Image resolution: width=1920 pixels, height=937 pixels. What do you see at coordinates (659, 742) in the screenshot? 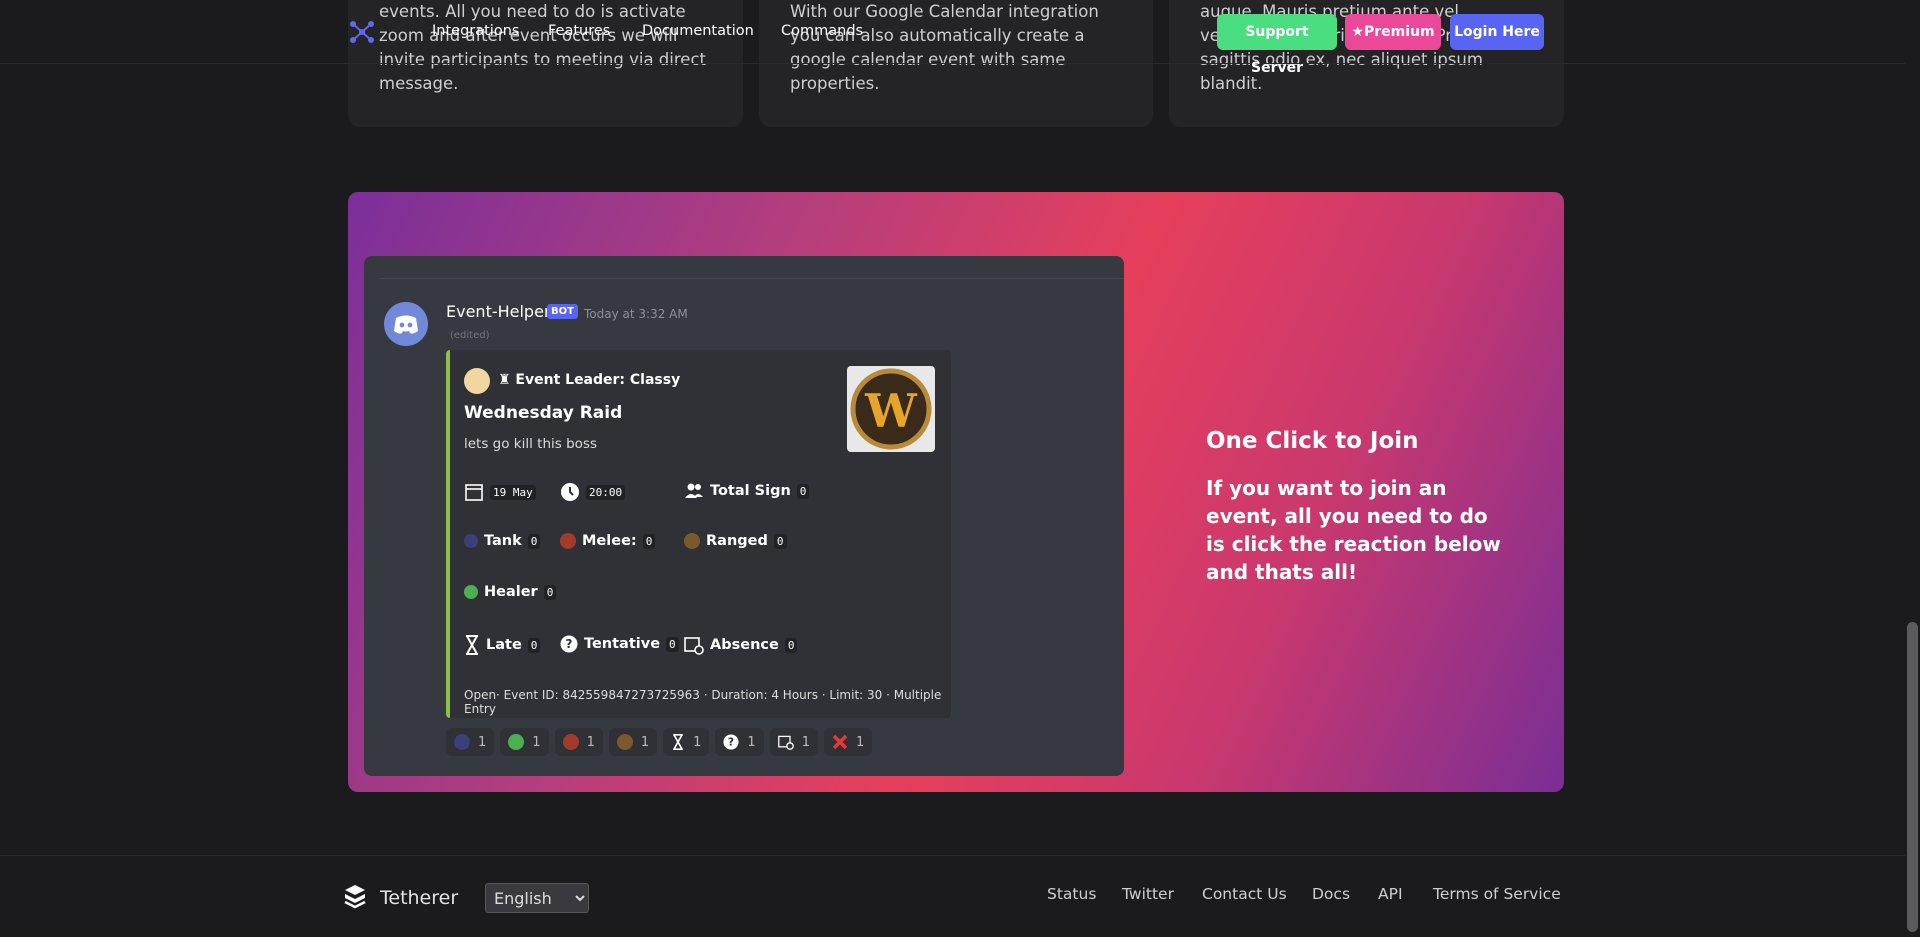
I see `reaction-bar: 1 1 1 1 1 ? 1 1 1` at bounding box center [659, 742].